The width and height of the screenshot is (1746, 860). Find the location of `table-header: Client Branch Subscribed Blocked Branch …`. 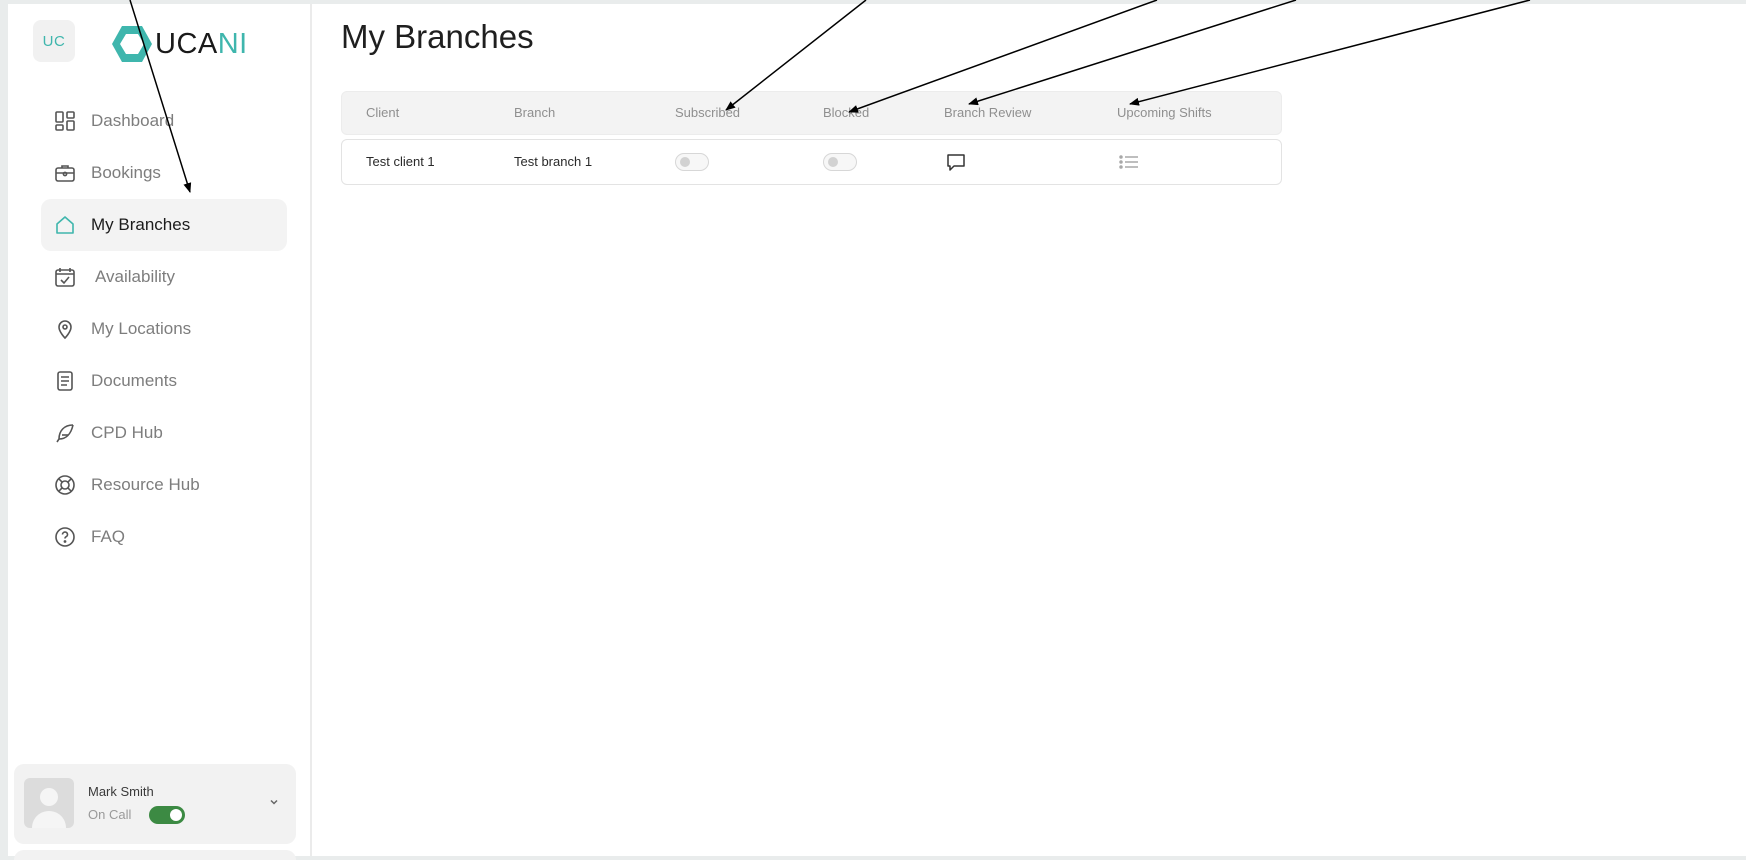

table-header: Client Branch Subscribed Blocked Branch … is located at coordinates (811, 113).